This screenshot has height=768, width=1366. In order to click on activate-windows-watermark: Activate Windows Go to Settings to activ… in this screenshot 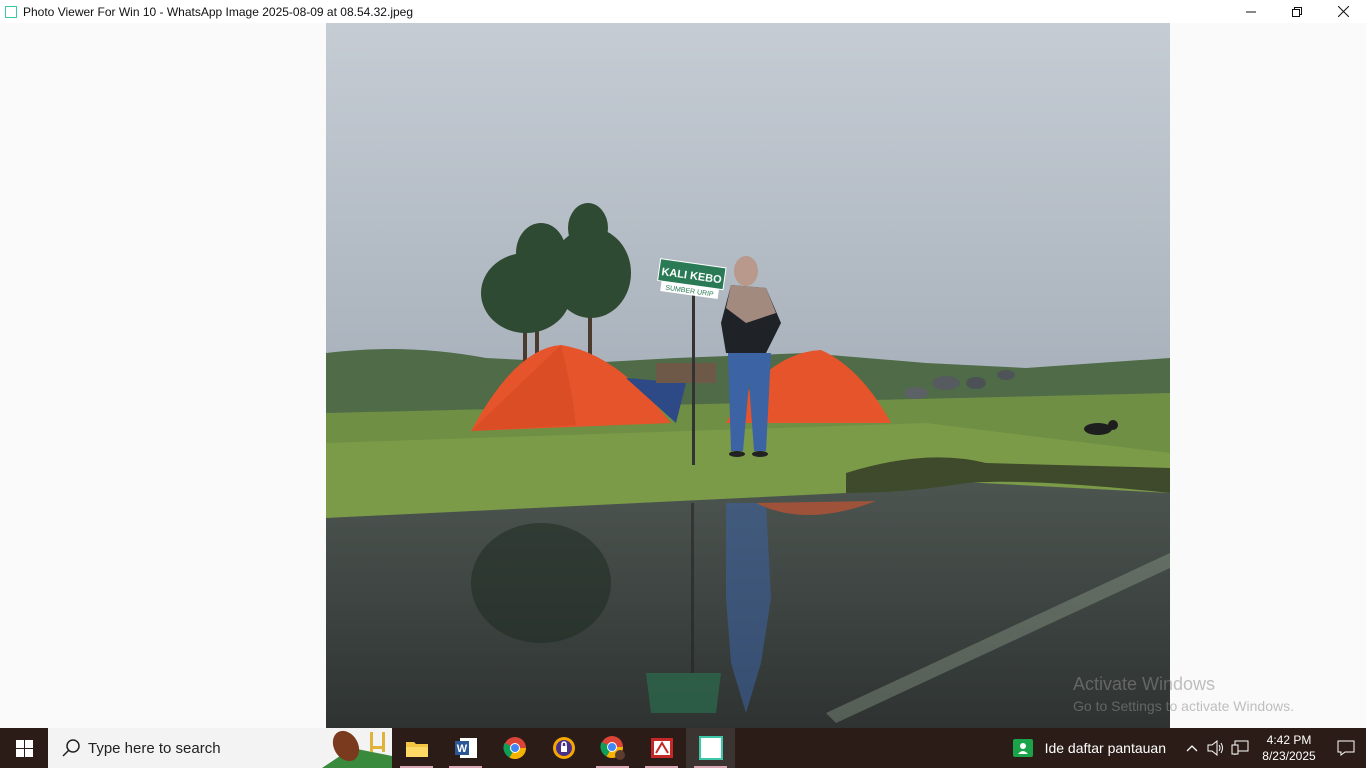, I will do `click(1183, 694)`.